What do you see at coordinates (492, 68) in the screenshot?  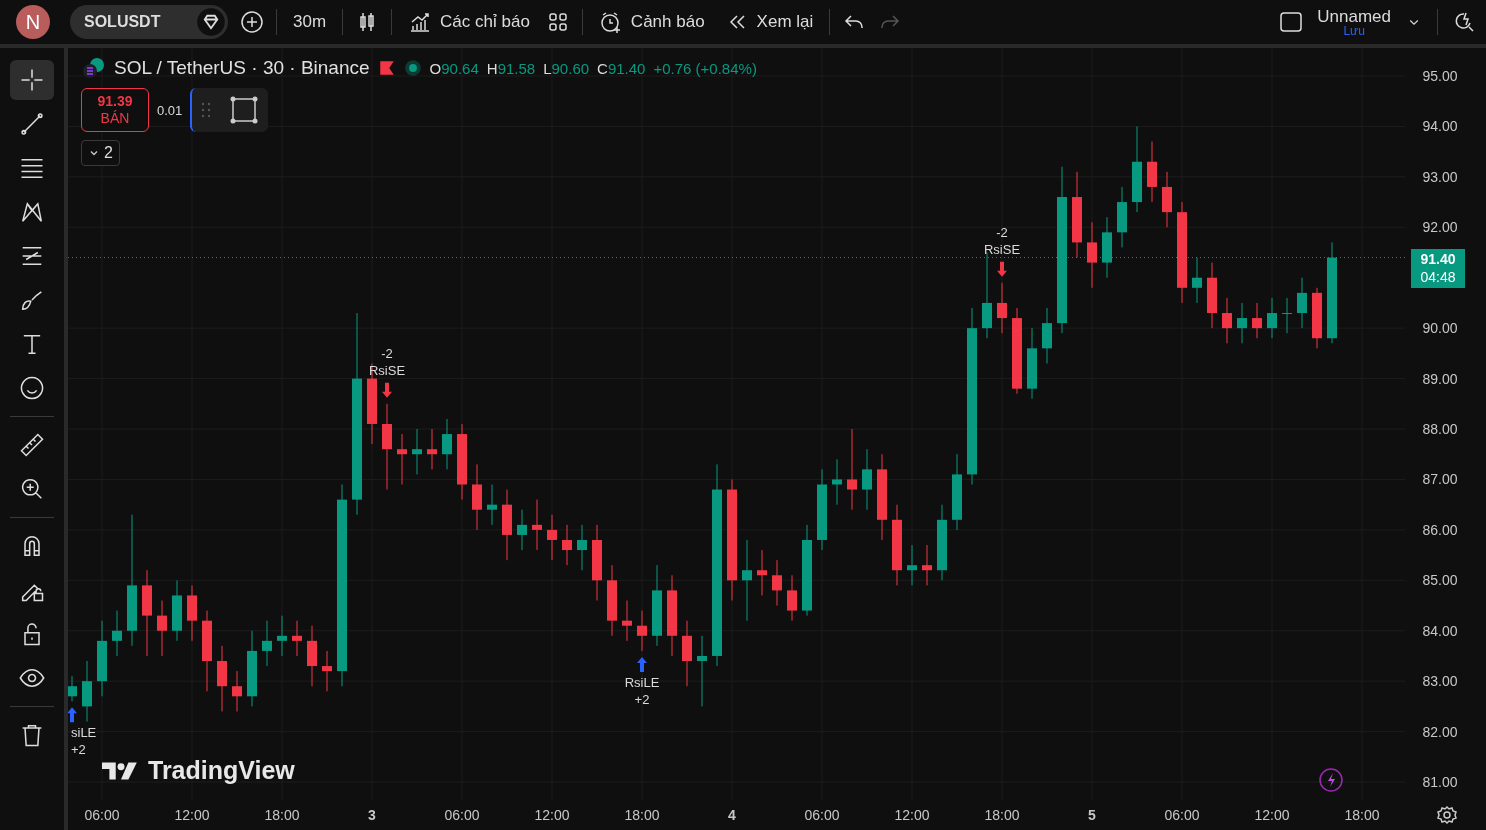 I see `ohlc-label: H` at bounding box center [492, 68].